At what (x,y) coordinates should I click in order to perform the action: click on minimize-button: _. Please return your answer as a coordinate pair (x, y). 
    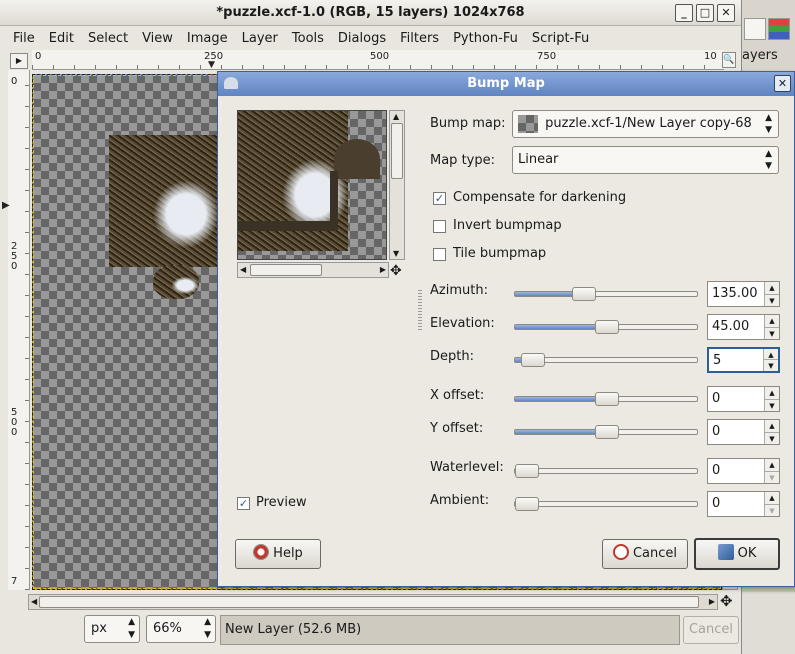
    Looking at the image, I should click on (684, 13).